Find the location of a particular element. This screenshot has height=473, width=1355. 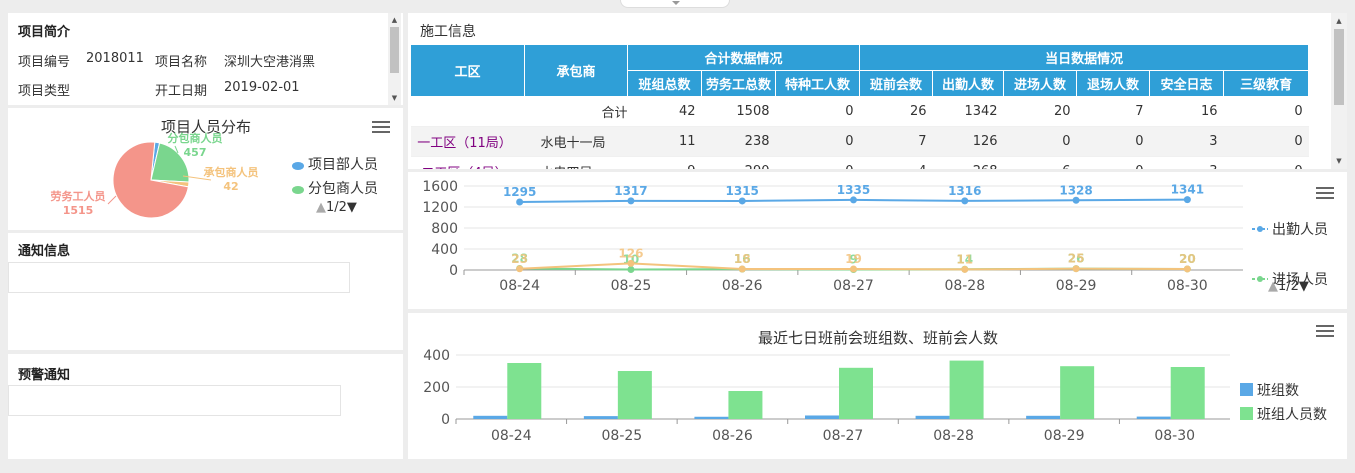

legend-label: 项目部人员 is located at coordinates (343, 165).